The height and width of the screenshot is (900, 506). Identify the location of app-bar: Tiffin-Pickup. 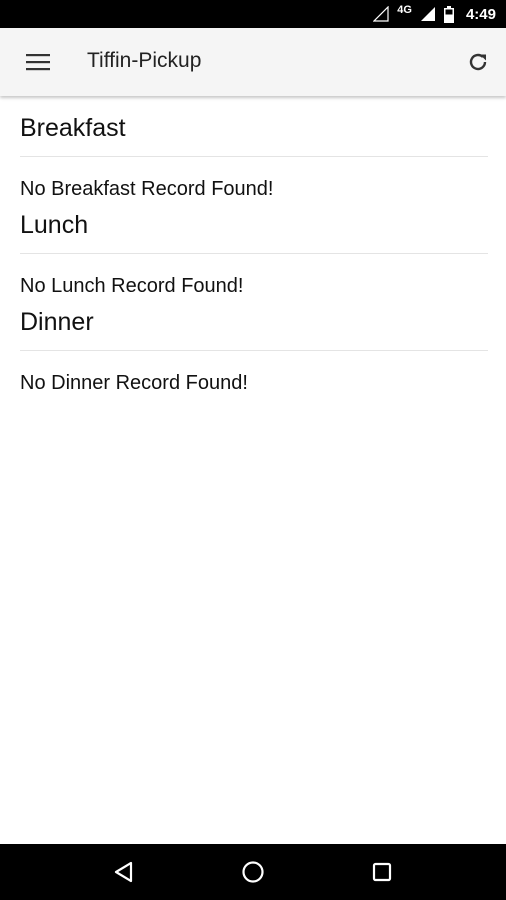
(253, 62).